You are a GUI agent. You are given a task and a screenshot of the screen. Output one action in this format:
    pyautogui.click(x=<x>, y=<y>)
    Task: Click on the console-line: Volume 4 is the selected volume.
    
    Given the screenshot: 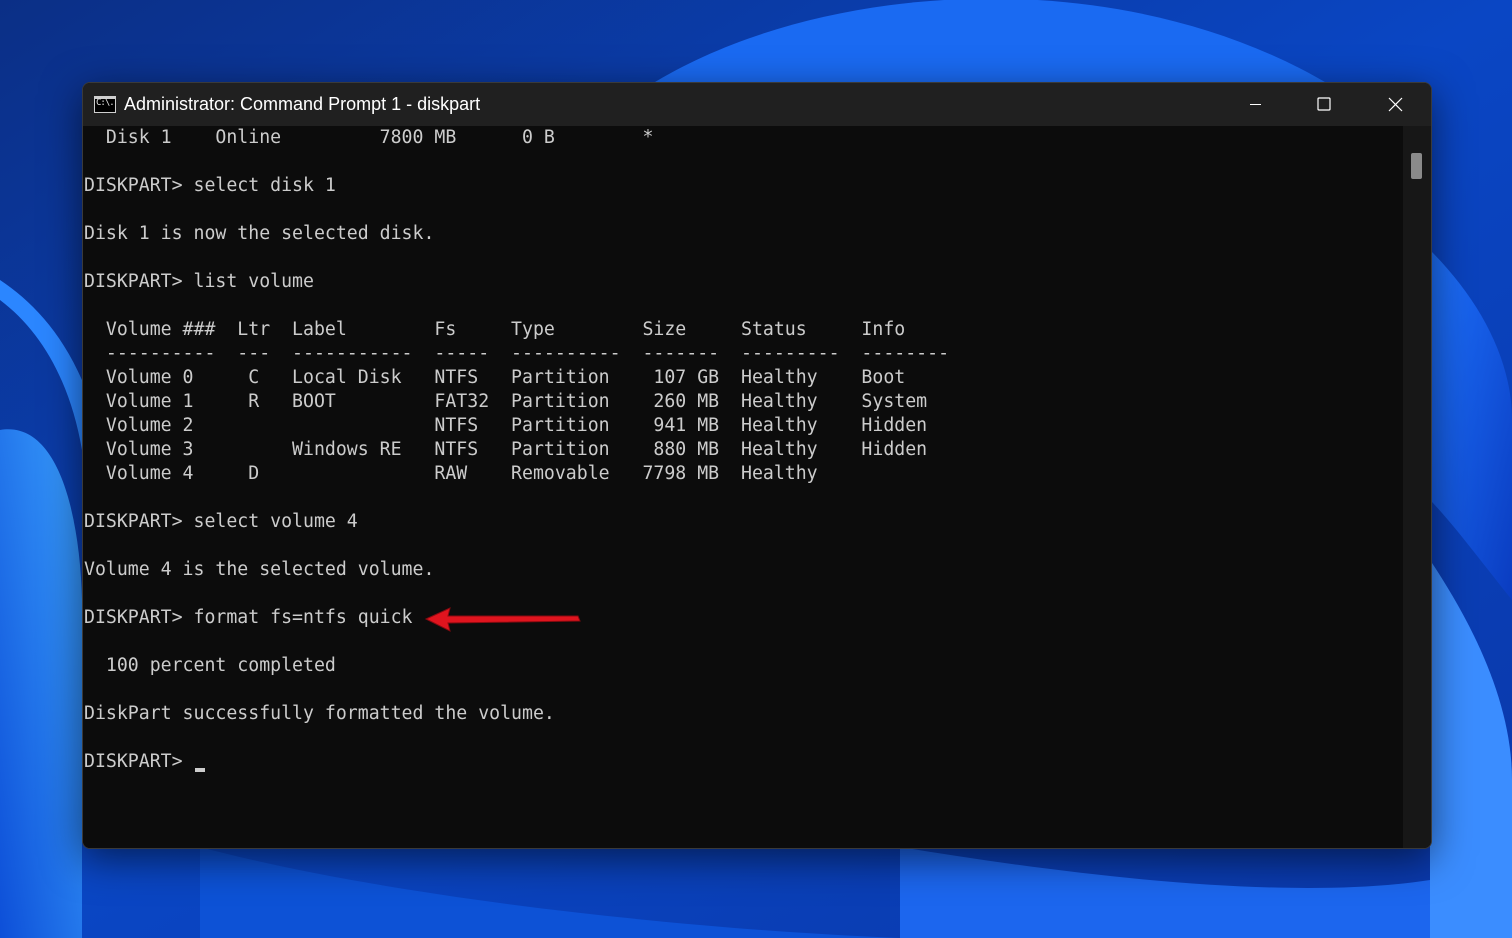 What is the action you would take?
    pyautogui.click(x=259, y=569)
    